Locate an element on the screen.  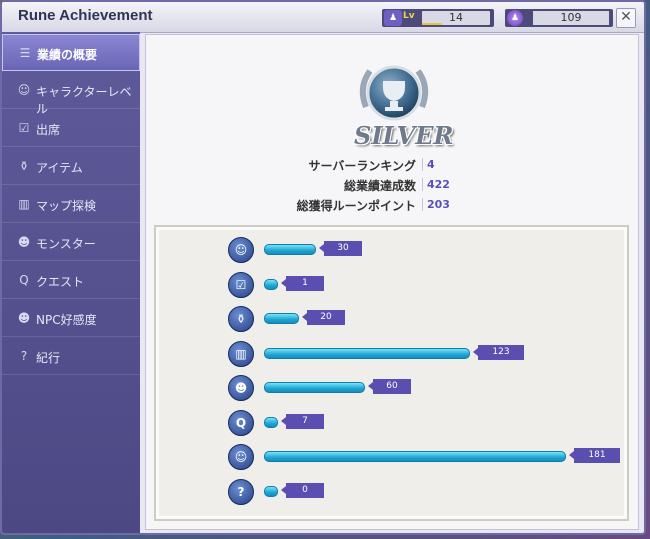
category-count-badge: 123 is located at coordinates (498, 352).